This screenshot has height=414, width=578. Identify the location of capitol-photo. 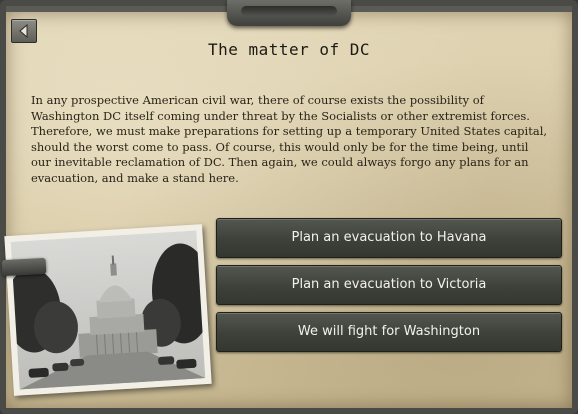
(108, 310).